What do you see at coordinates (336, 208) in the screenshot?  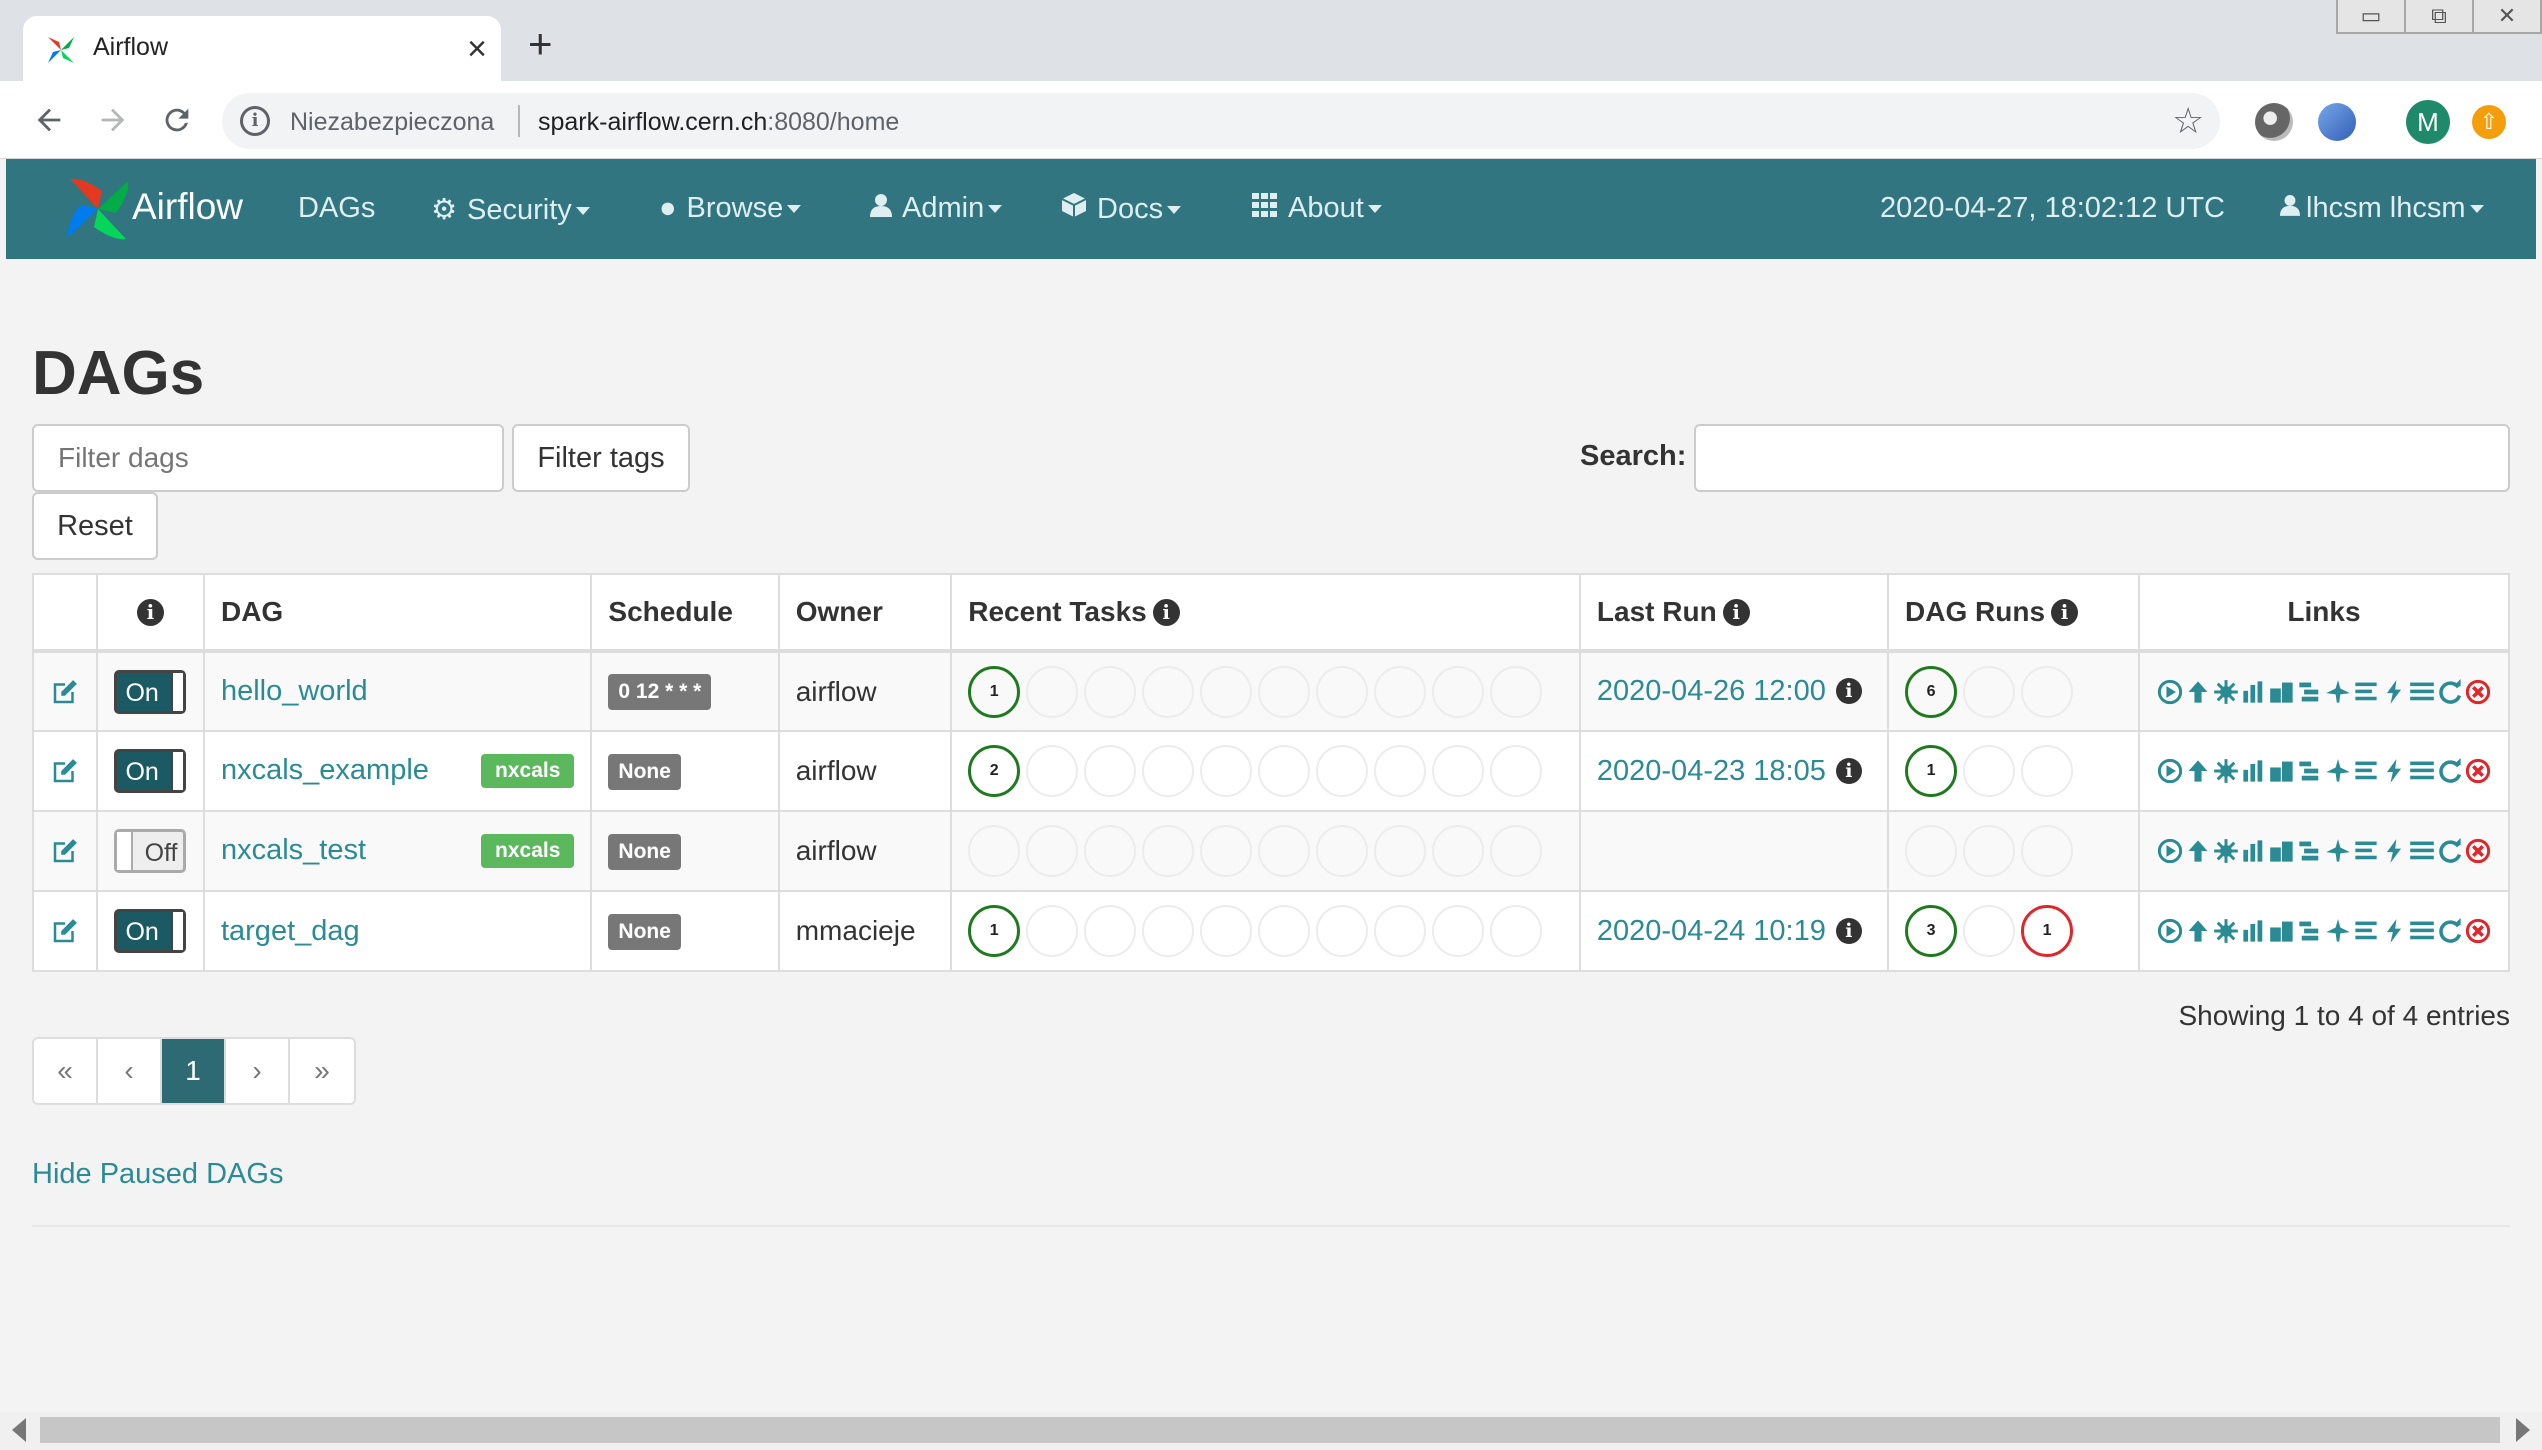 I see `nav-dags: DAGs` at bounding box center [336, 208].